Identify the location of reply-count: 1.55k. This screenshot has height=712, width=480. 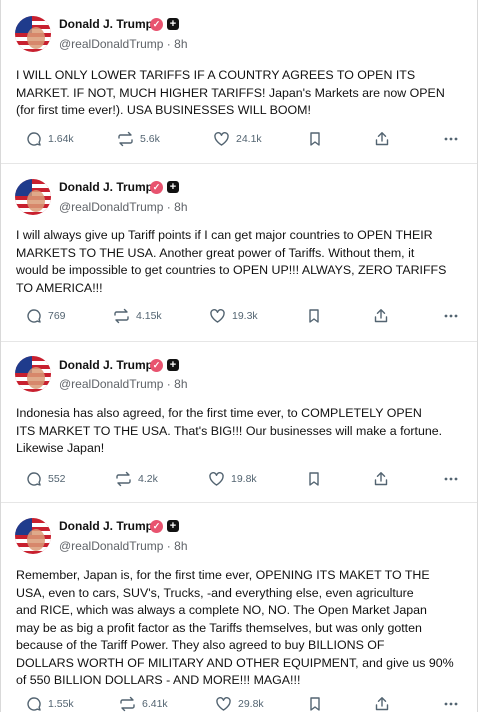
(61, 704).